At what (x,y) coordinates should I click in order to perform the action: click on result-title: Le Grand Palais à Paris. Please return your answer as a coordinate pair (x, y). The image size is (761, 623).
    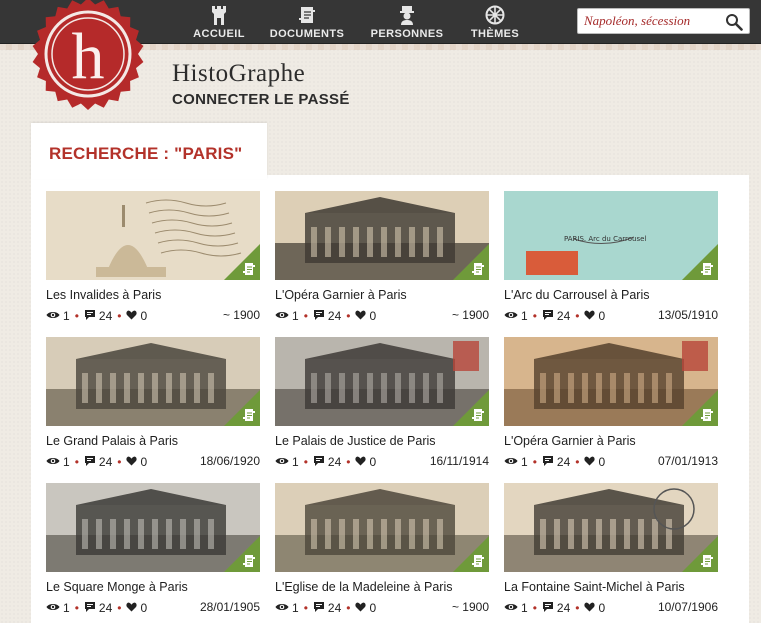
    Looking at the image, I should click on (153, 441).